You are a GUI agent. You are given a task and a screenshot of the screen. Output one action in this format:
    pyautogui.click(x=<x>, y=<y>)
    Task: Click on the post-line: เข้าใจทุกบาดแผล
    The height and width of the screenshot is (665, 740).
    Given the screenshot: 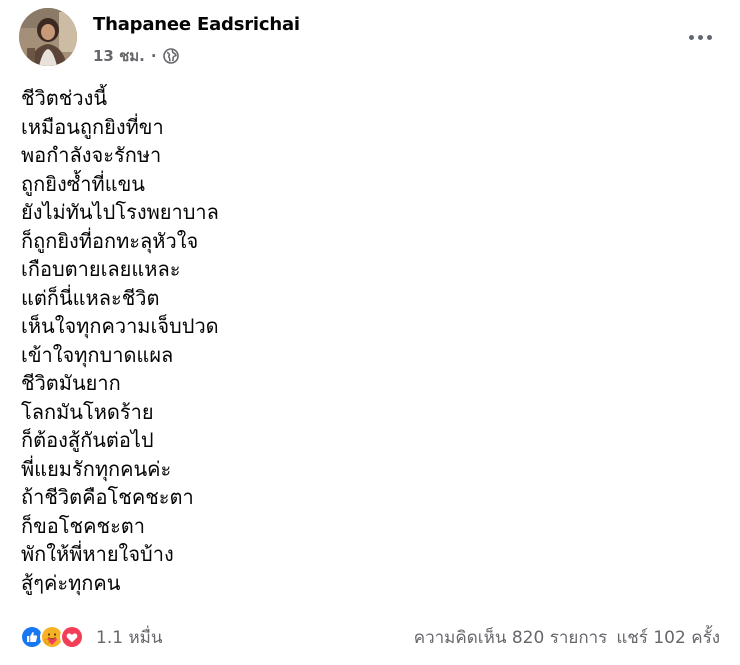 What is the action you would take?
    pyautogui.click(x=97, y=354)
    